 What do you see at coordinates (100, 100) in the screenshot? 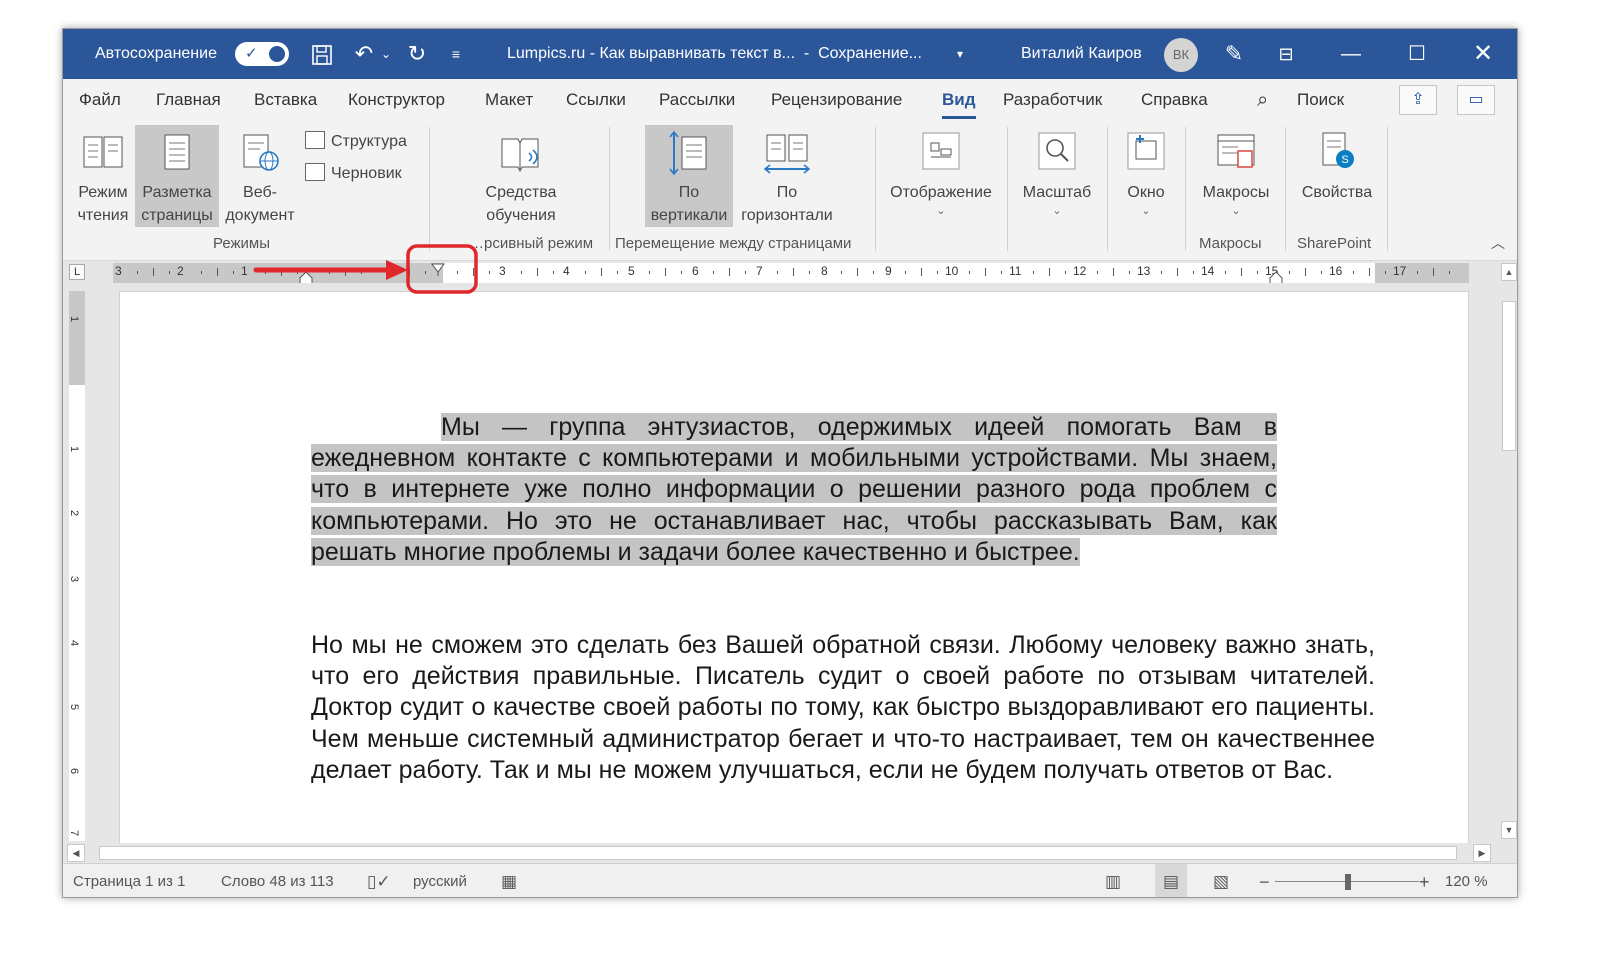
I see `tab-file: Файл` at bounding box center [100, 100].